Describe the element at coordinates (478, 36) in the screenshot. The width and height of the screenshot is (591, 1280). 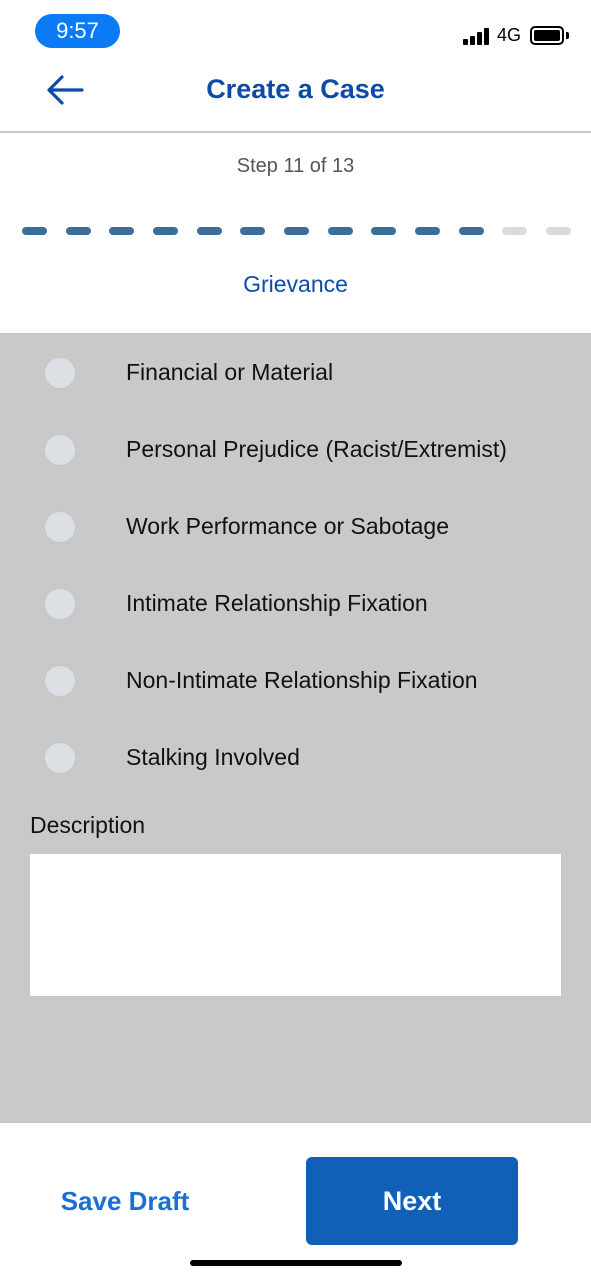
I see `signal-icon` at that location.